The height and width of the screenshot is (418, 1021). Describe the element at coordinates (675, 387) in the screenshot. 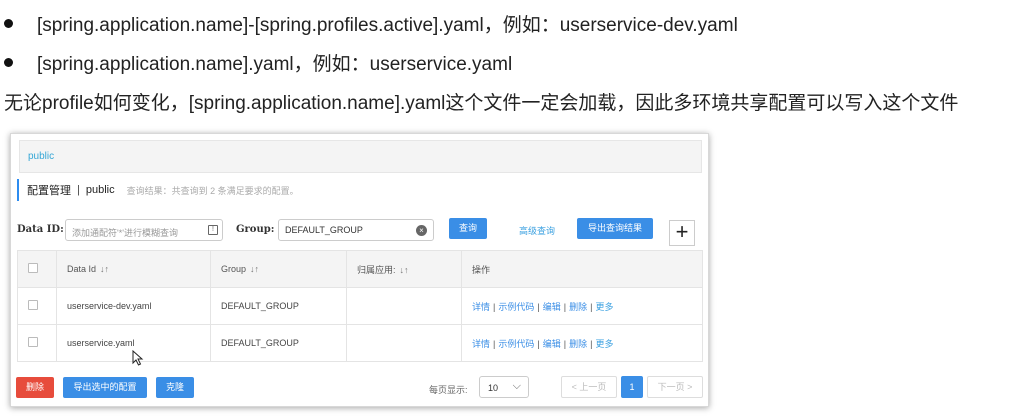

I see `next-page-button: 下一页 >` at that location.